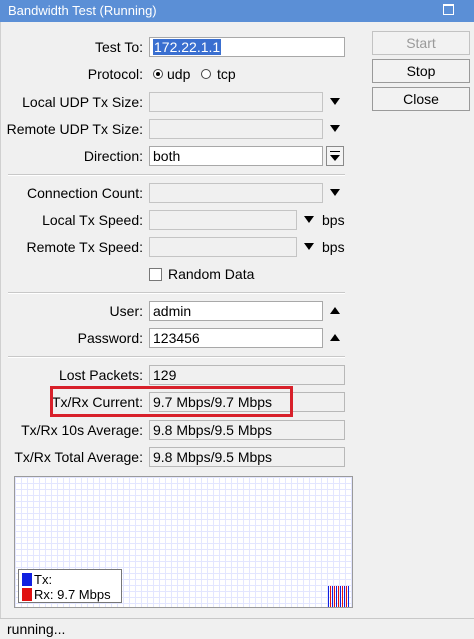 The width and height of the screenshot is (474, 639). Describe the element at coordinates (247, 430) in the screenshot. I see `txrx-10s-average-value: 9.8 Mbps/9.5 Mbps` at that location.